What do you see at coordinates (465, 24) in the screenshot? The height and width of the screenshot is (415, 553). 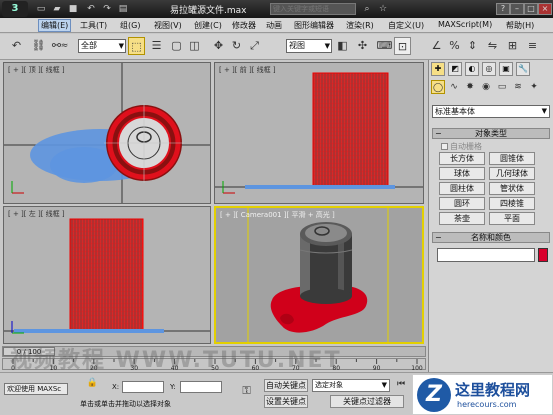 I see `menu-maxscript: MAXScript(M)` at bounding box center [465, 24].